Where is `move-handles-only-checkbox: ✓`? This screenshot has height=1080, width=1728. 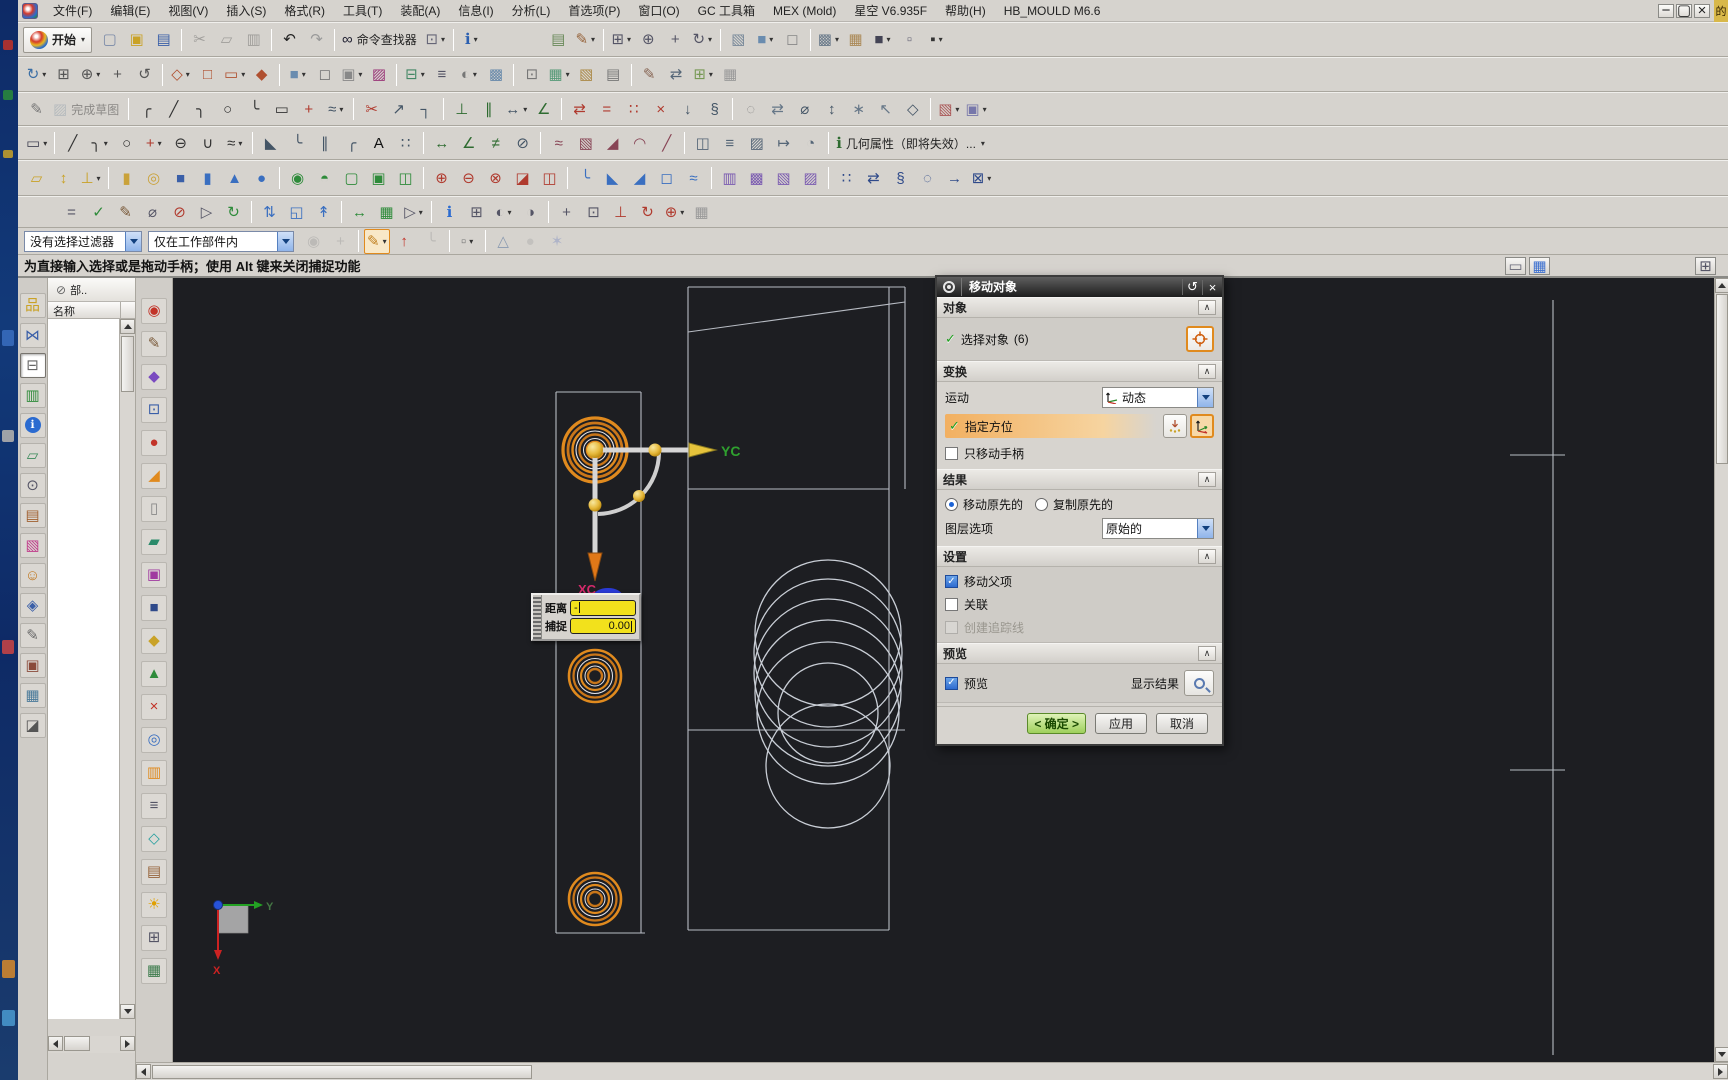
move-handles-only-checkbox: ✓ is located at coordinates (951, 453).